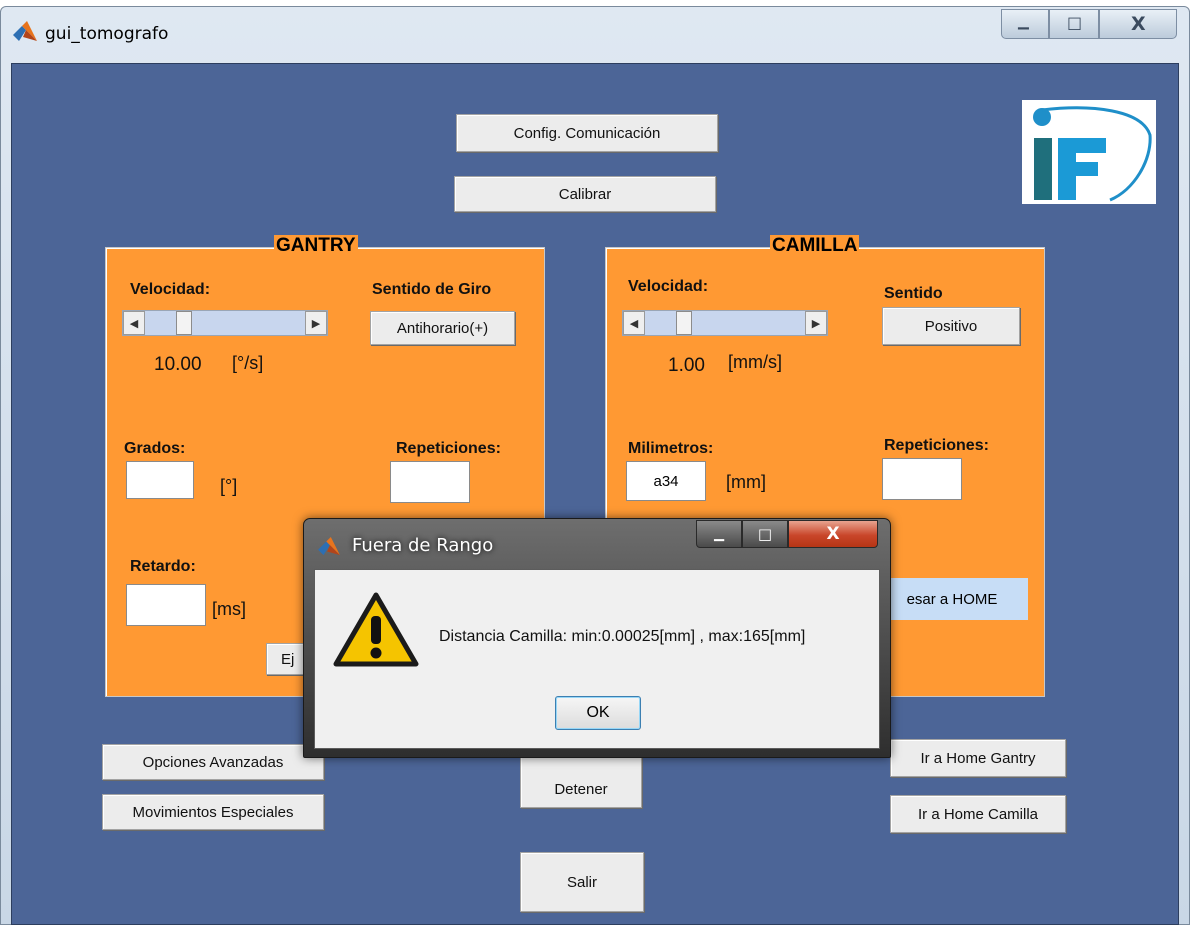 The image size is (1190, 925). Describe the element at coordinates (170, 289) in the screenshot. I see `gantry-velocidad-label: Velocidad:` at that location.